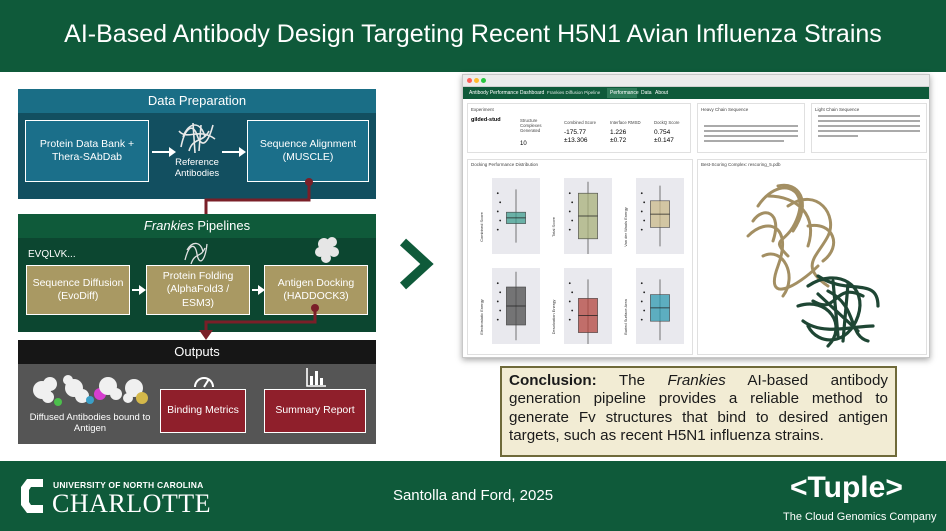 This screenshot has width=946, height=531. I want to click on metric-value: 0.754, so click(662, 132).